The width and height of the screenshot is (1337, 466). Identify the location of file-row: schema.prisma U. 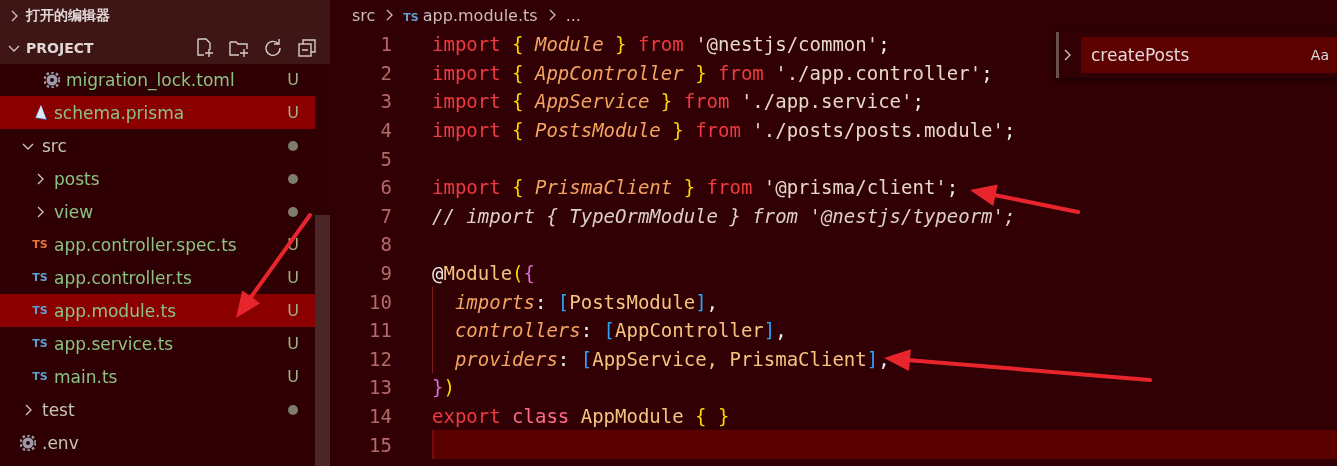
(157, 112).